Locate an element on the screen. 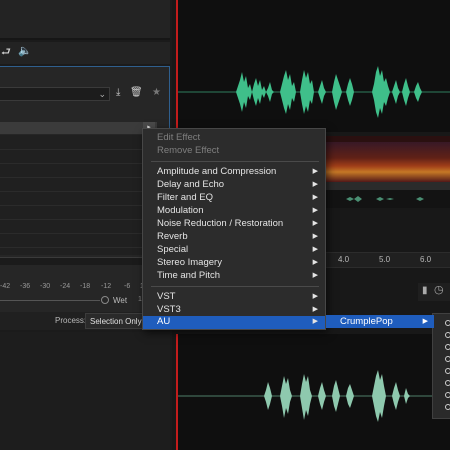 This screenshot has width=450, height=450. zoom-tools: ▮ ◷ is located at coordinates (434, 292).